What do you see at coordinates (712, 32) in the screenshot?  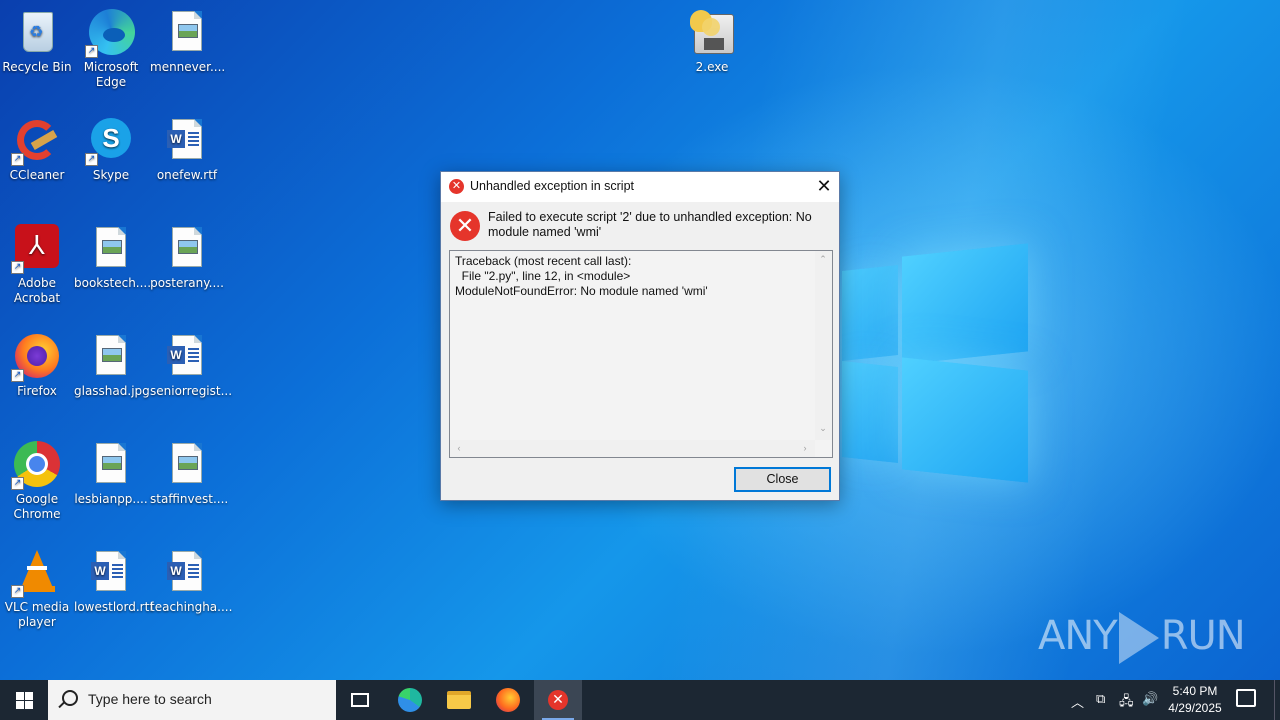 I see `python-exe-icon` at bounding box center [712, 32].